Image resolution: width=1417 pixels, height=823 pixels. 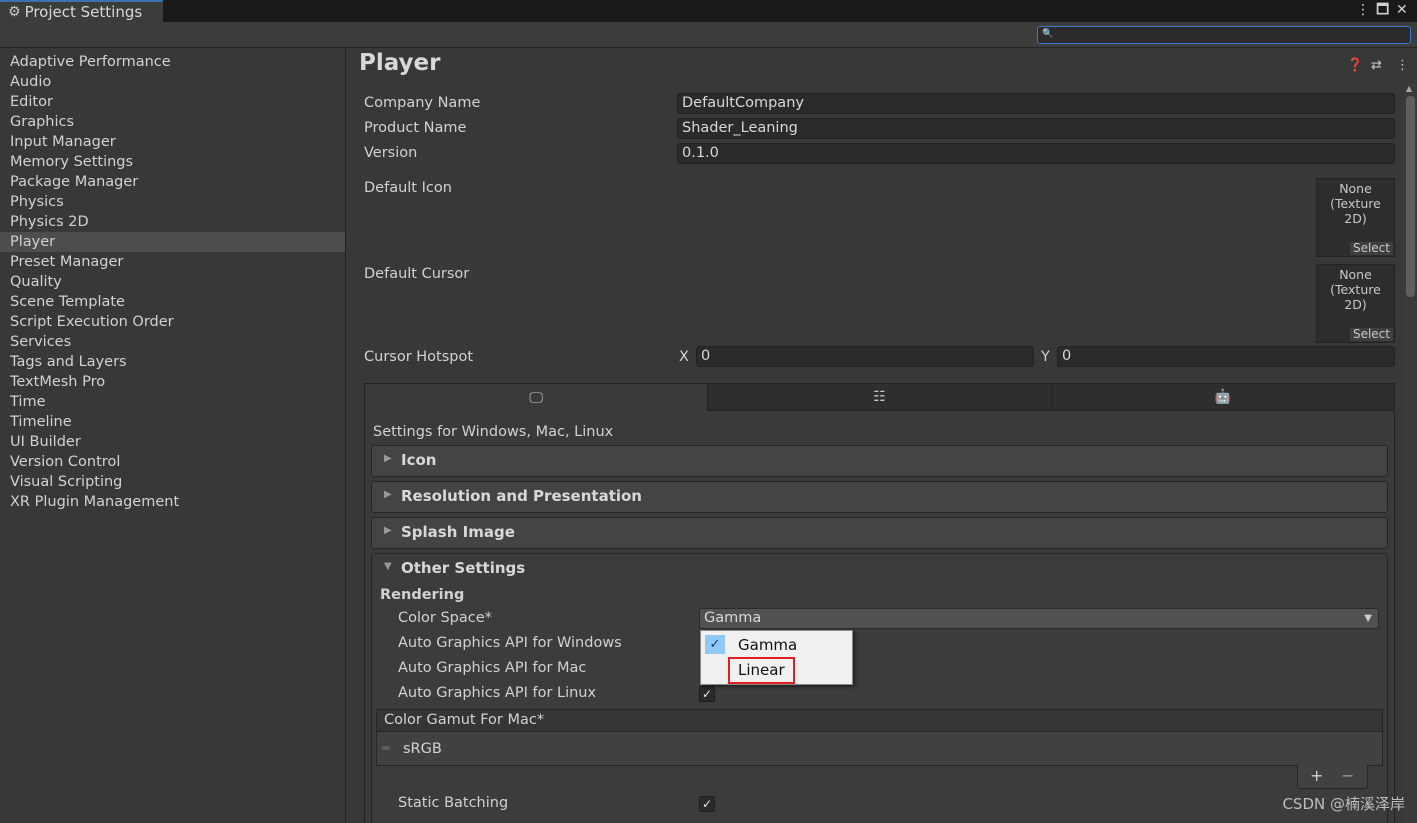 What do you see at coordinates (400, 63) in the screenshot?
I see `page-title: Player` at bounding box center [400, 63].